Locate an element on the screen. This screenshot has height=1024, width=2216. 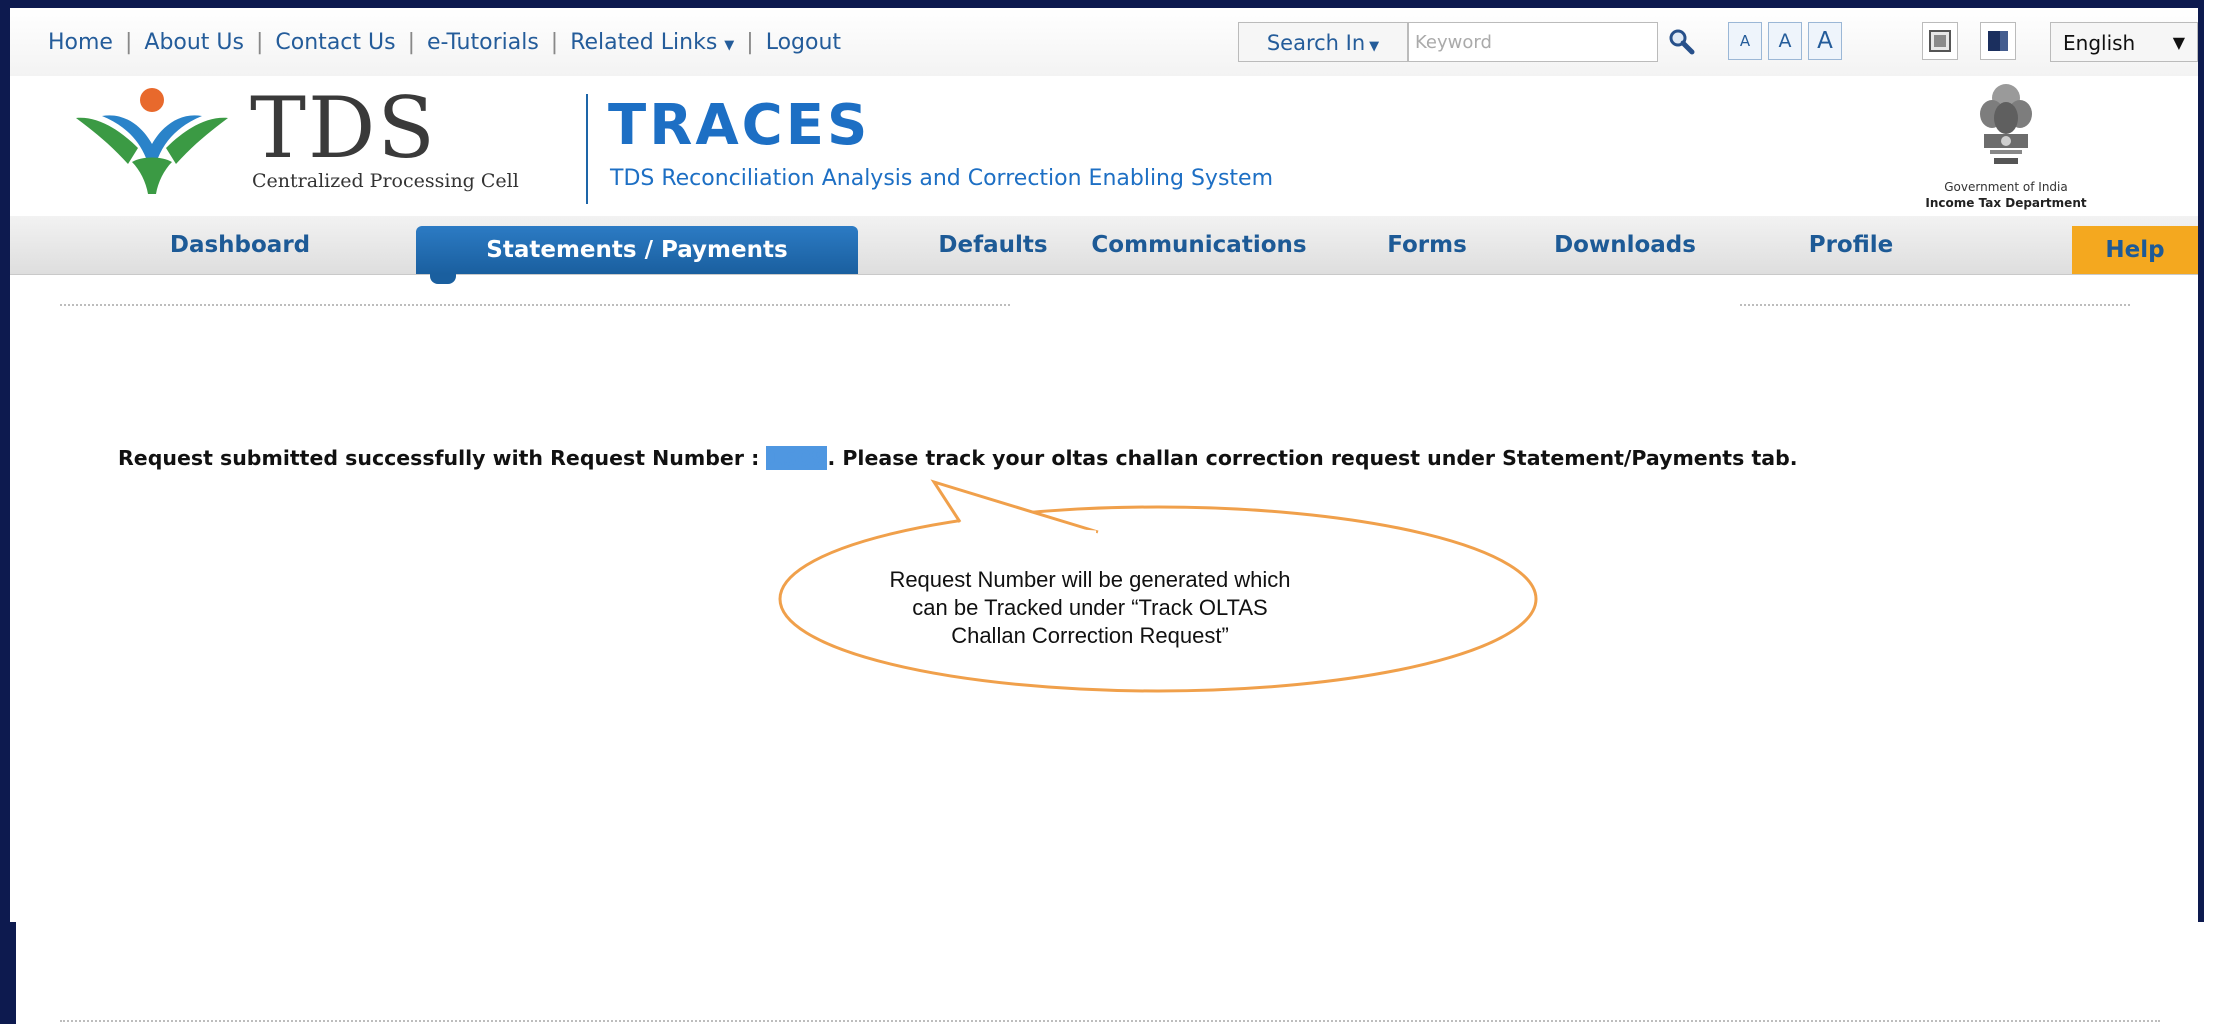
active-tab-indicator is located at coordinates (443, 279).